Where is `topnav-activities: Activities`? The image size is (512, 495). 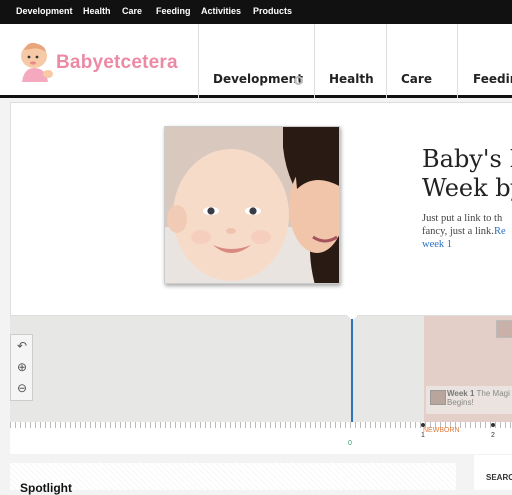 topnav-activities: Activities is located at coordinates (221, 11).